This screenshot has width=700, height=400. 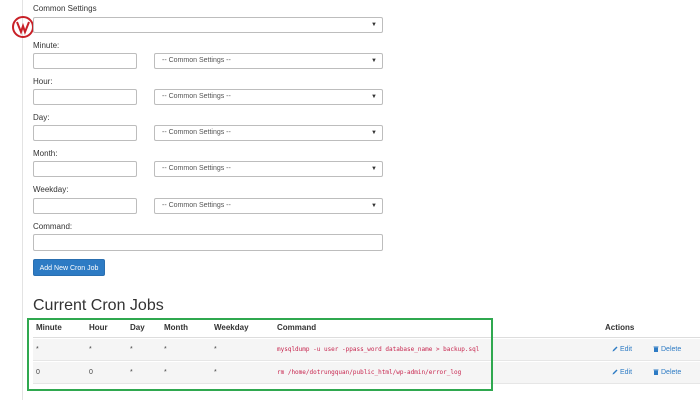 What do you see at coordinates (85, 97) in the screenshot?
I see `hour-input` at bounding box center [85, 97].